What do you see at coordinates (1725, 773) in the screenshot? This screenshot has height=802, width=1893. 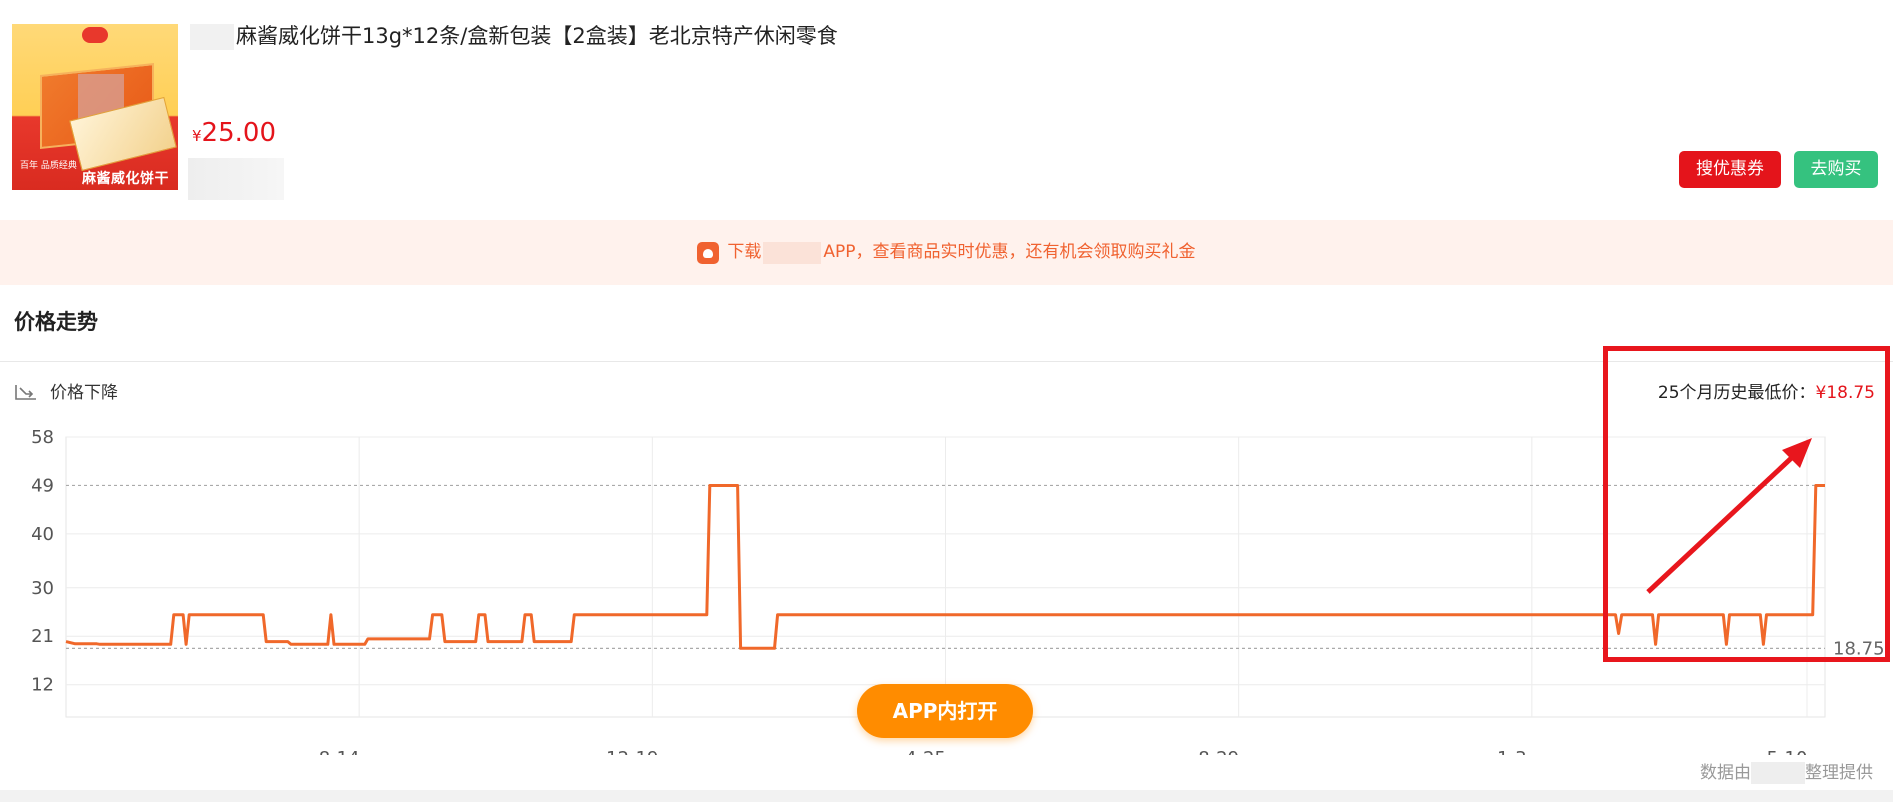 I see `source-prefix: 数据由` at bounding box center [1725, 773].